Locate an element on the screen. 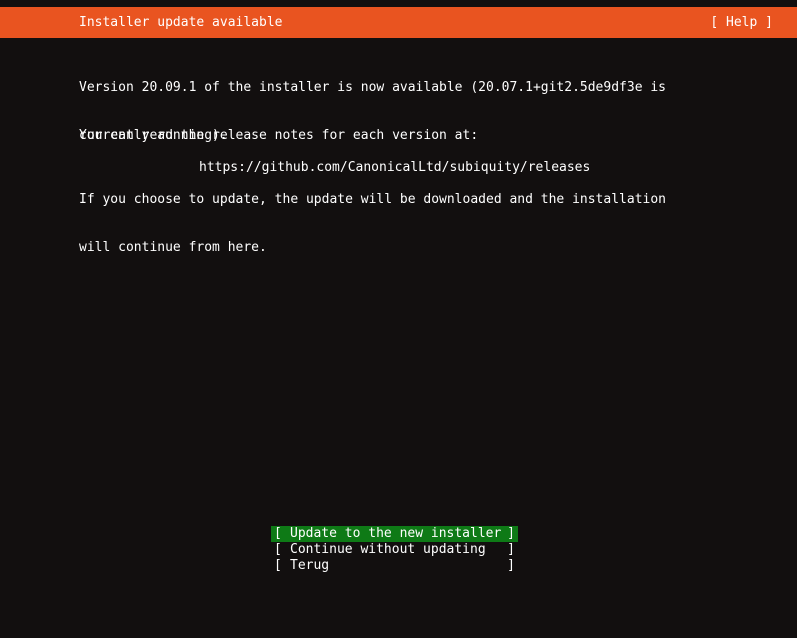  back-button: [ Terug ] is located at coordinates (394, 566).